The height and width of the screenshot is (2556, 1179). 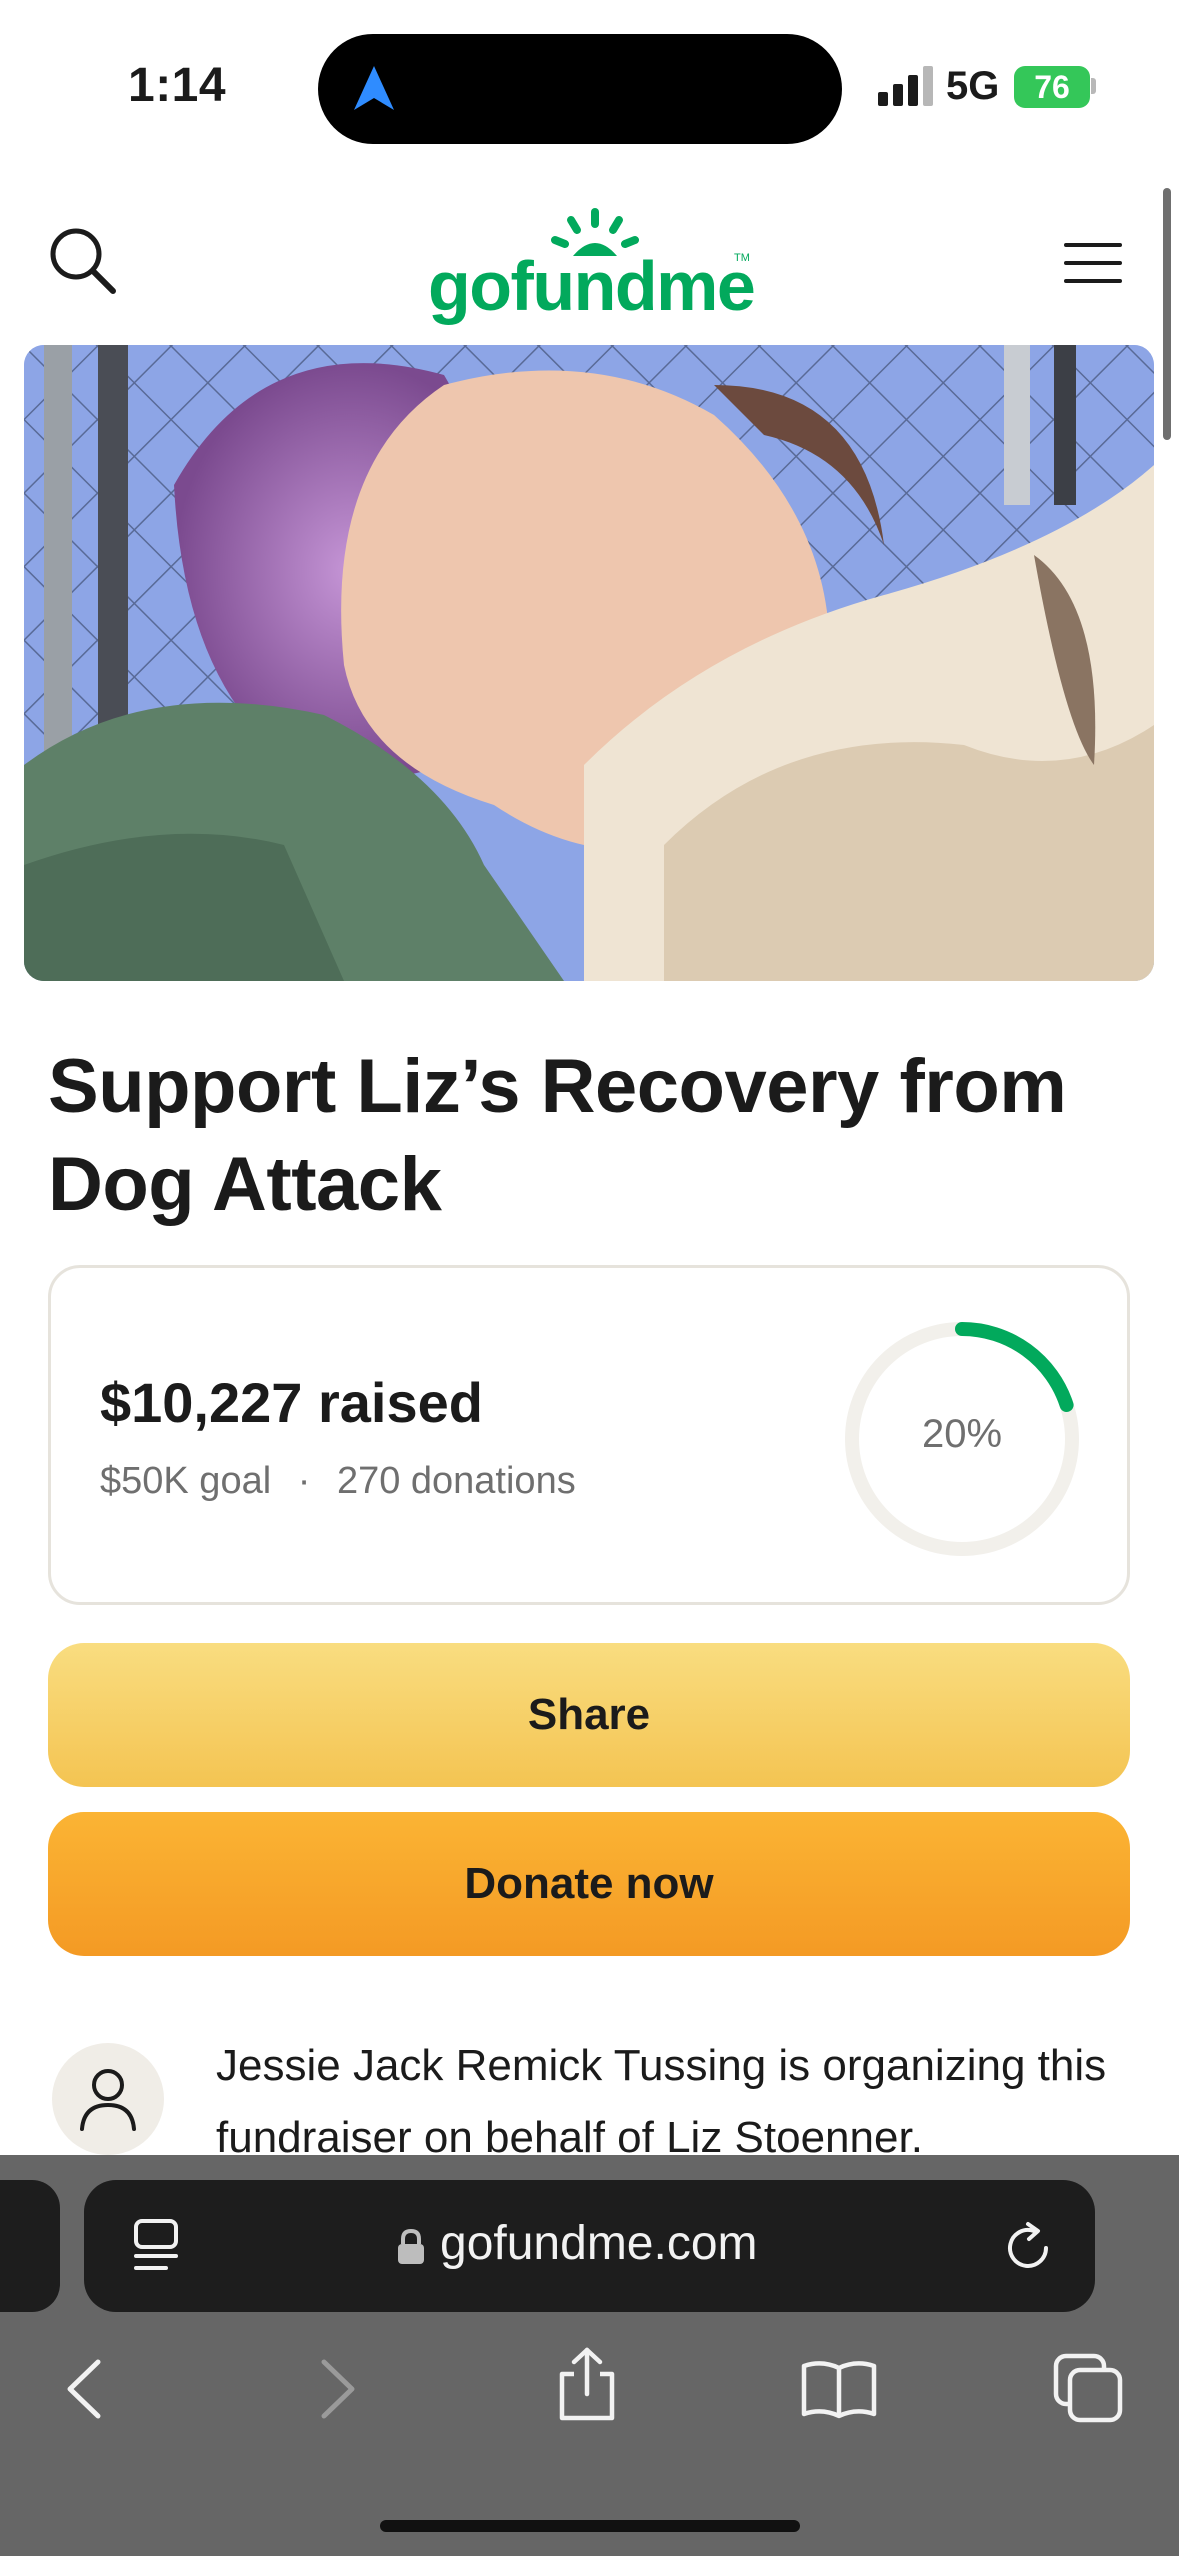 I want to click on search-icon, so click(x=83, y=261).